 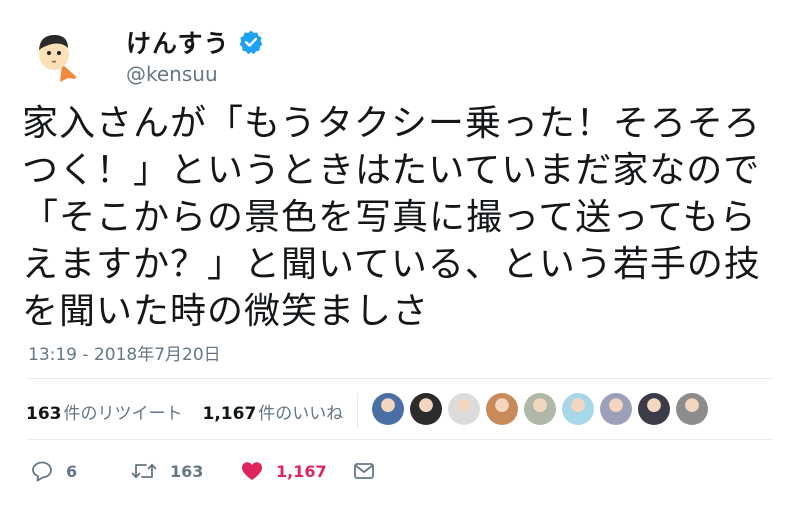 What do you see at coordinates (42, 471) in the screenshot?
I see `reply-icon` at bounding box center [42, 471].